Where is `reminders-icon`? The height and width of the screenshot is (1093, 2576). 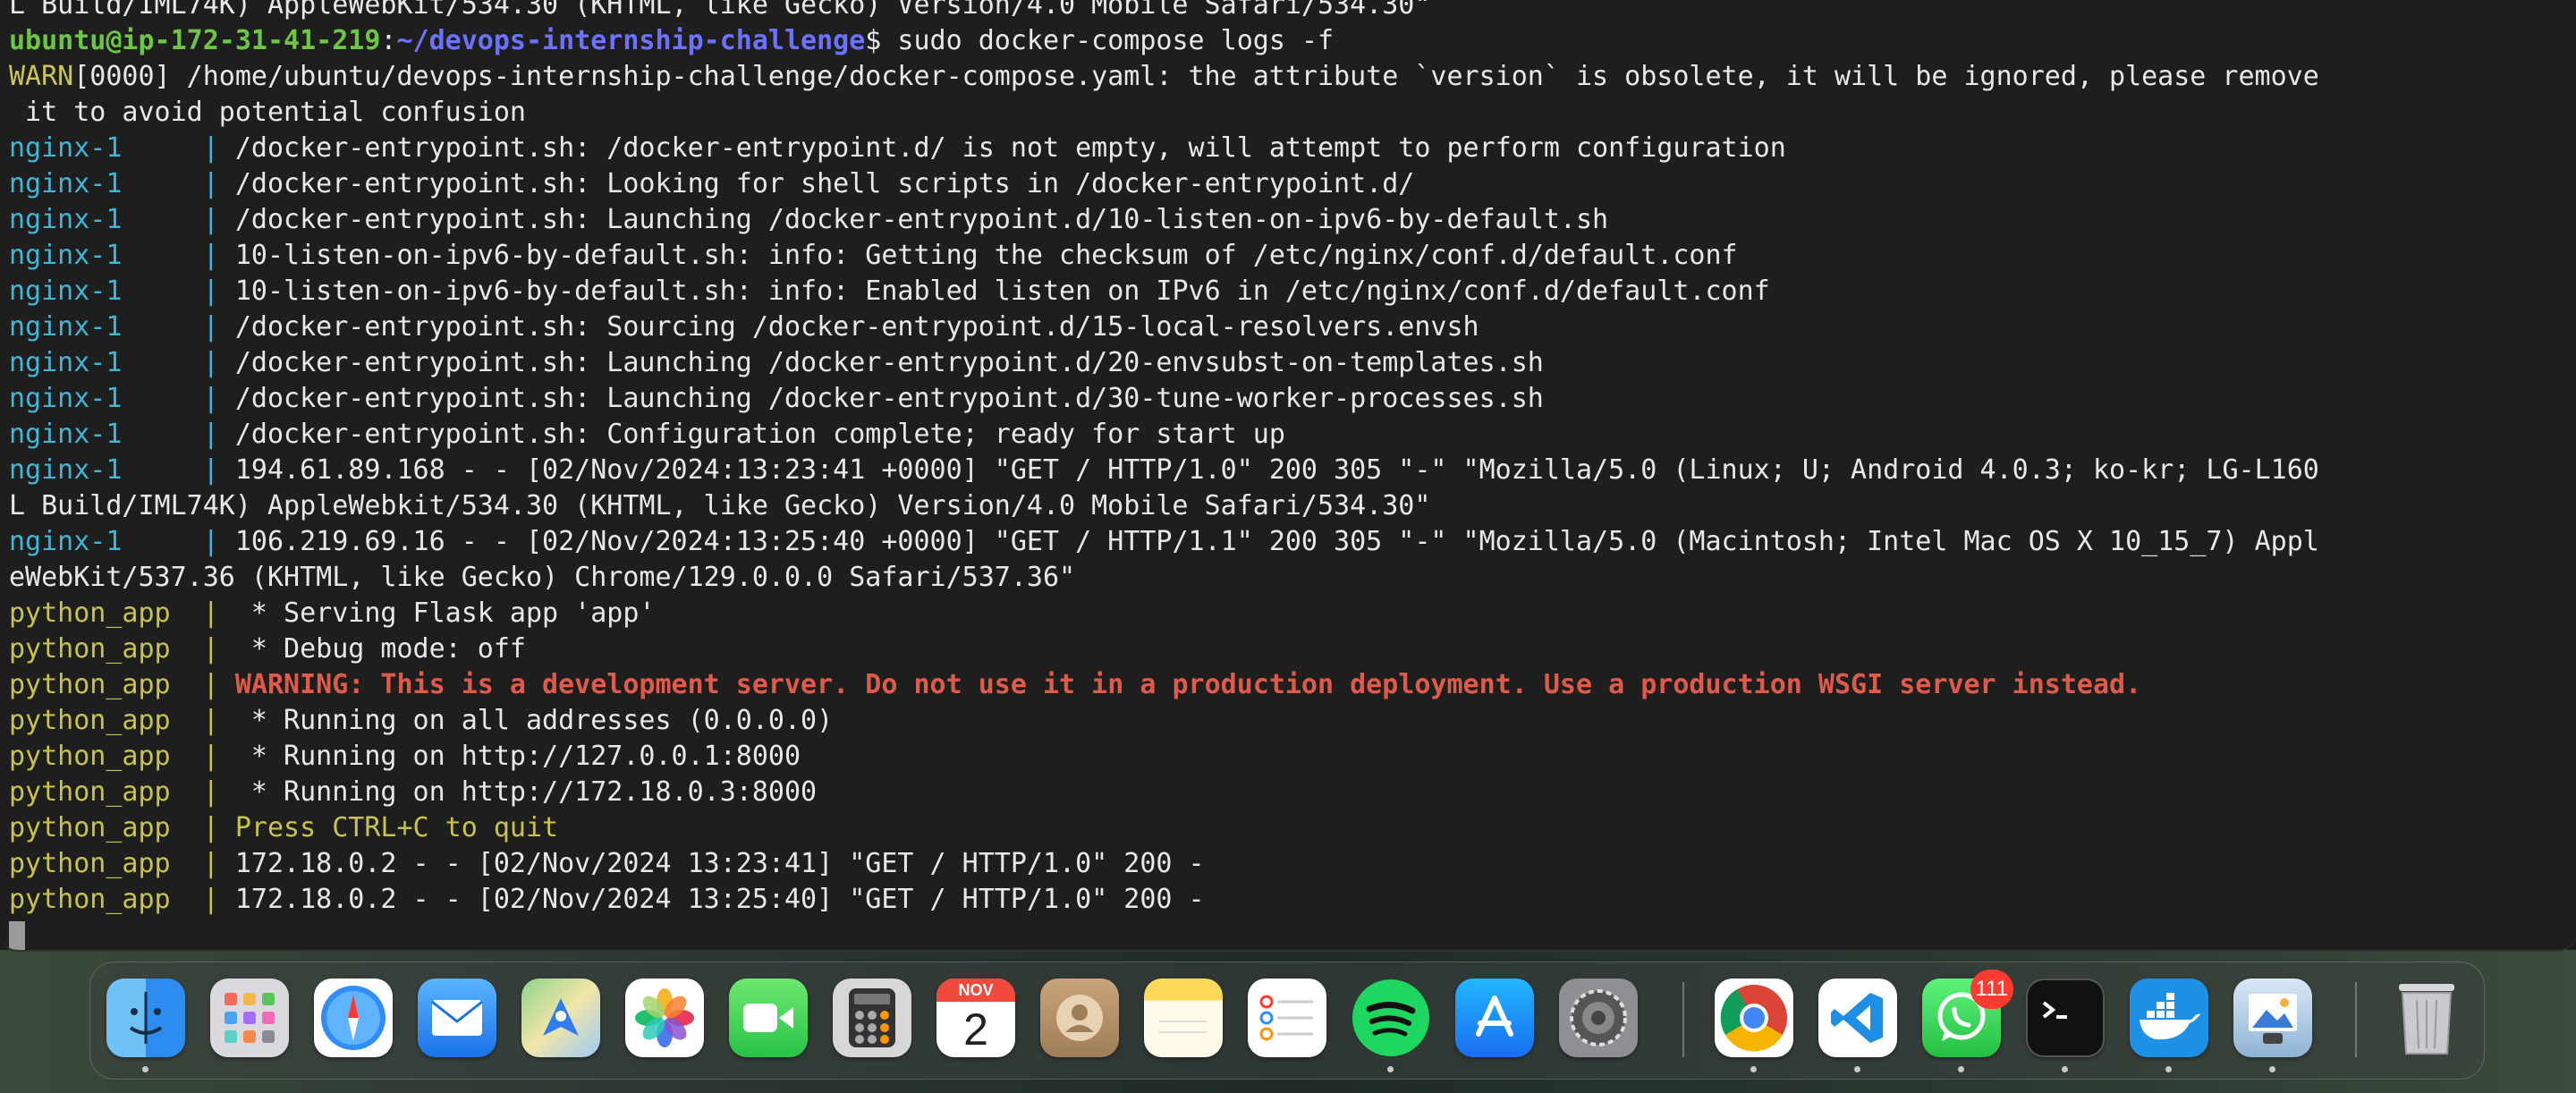
reminders-icon is located at coordinates (1287, 1018).